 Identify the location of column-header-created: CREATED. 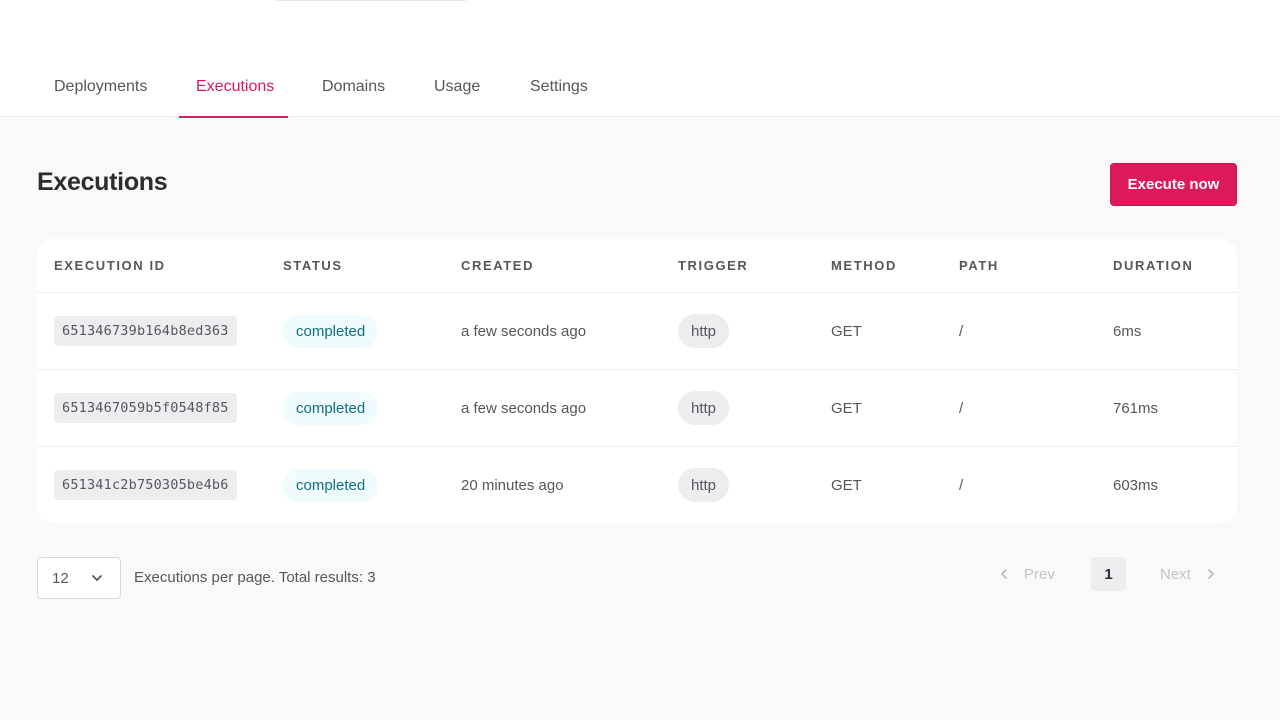
(498, 265).